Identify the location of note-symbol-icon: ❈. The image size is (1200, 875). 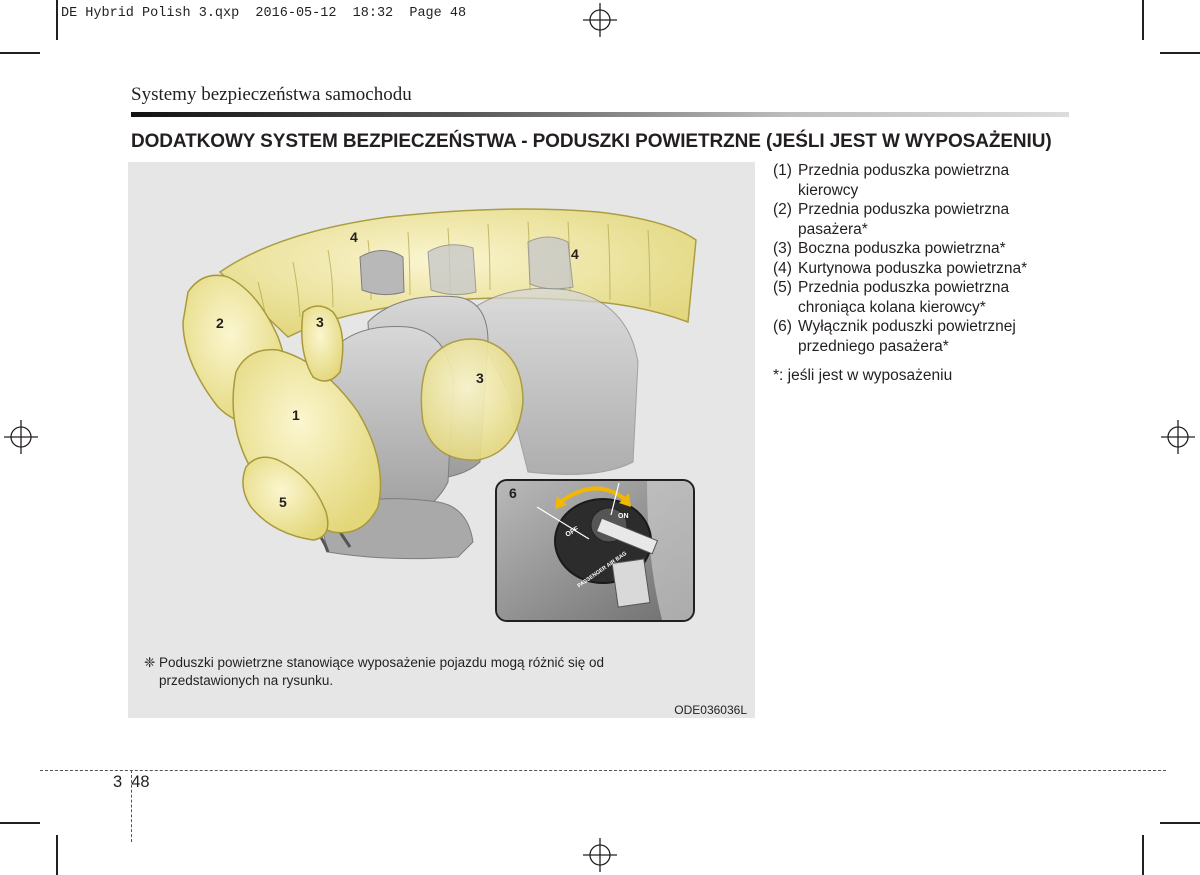
(150, 662).